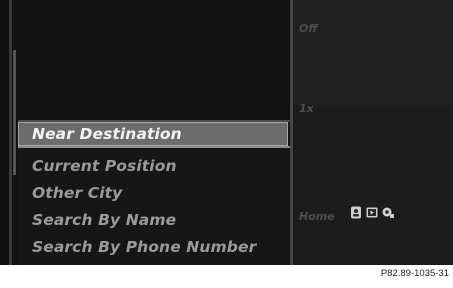 This screenshot has height=288, width=453. Describe the element at coordinates (414, 273) in the screenshot. I see `figure-code: P82.89-1035-31` at that location.